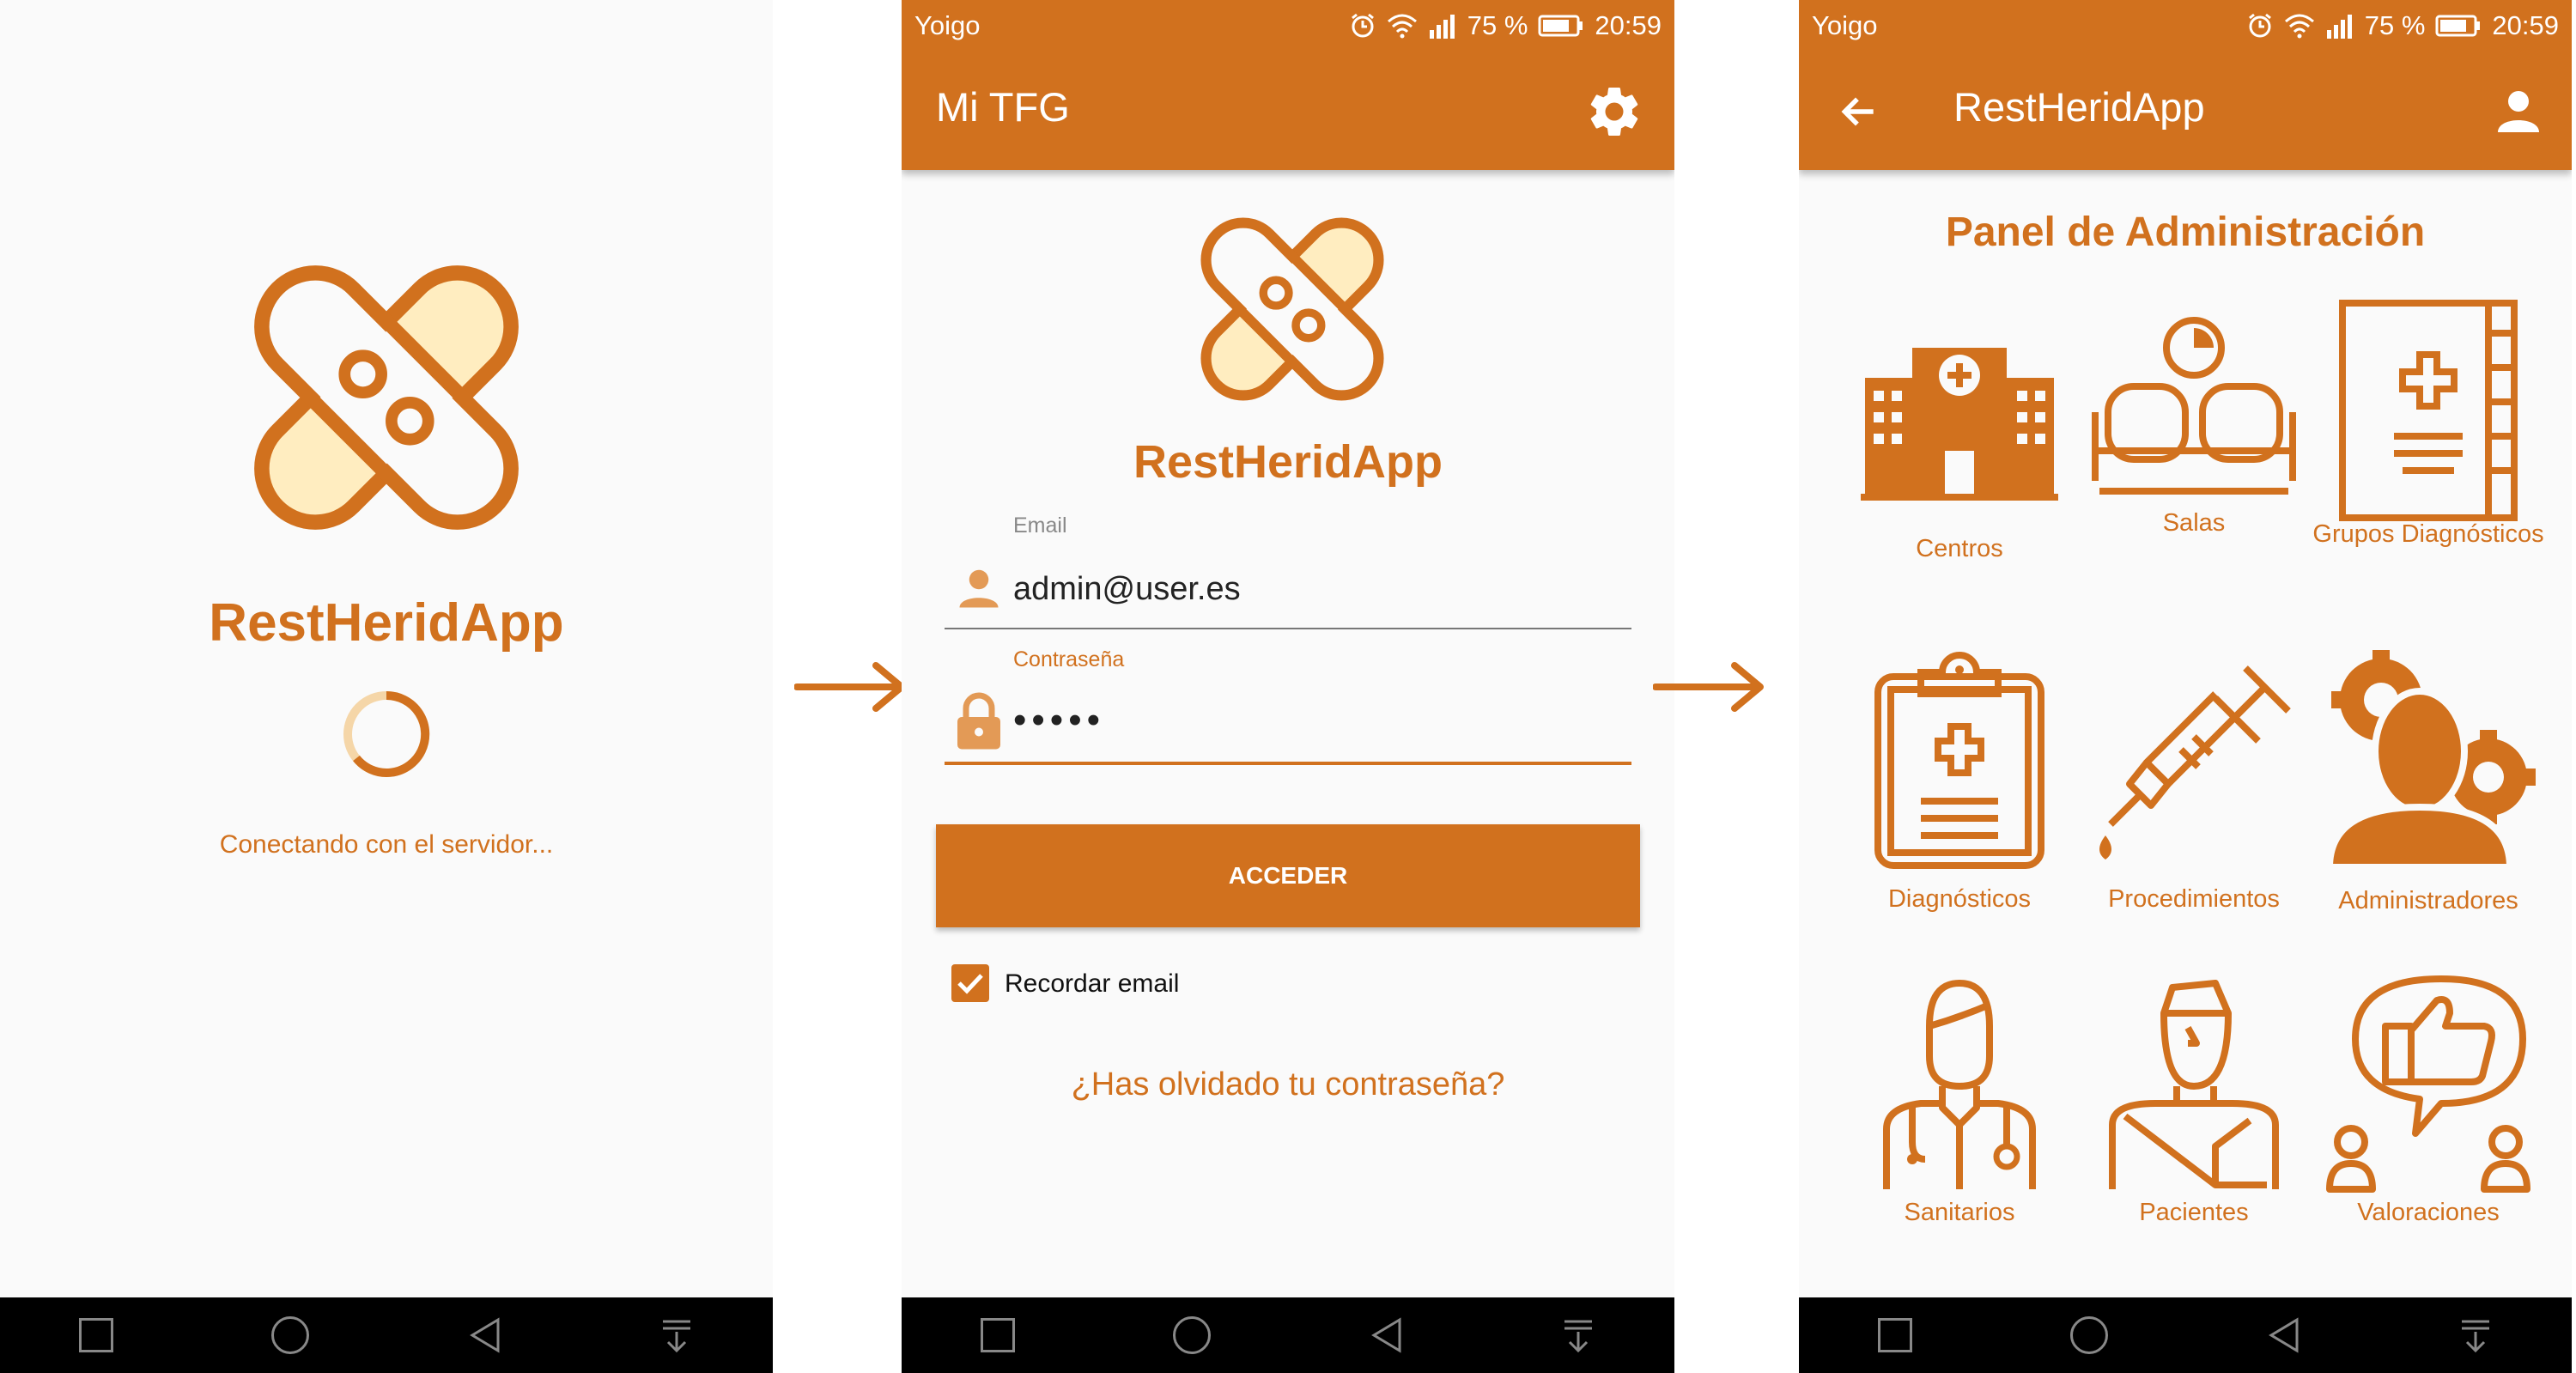 This screenshot has height=1373, width=2576. I want to click on doctor-icon, so click(1960, 1084).